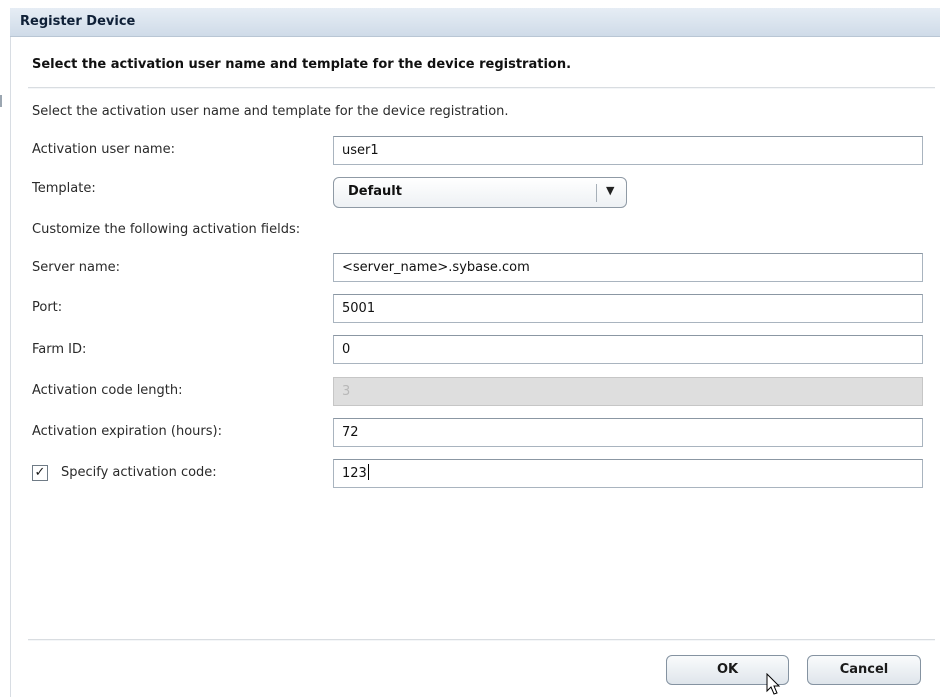 Image resolution: width=940 pixels, height=697 pixels. I want to click on activation-code-length-label: Activation code length:, so click(107, 390).